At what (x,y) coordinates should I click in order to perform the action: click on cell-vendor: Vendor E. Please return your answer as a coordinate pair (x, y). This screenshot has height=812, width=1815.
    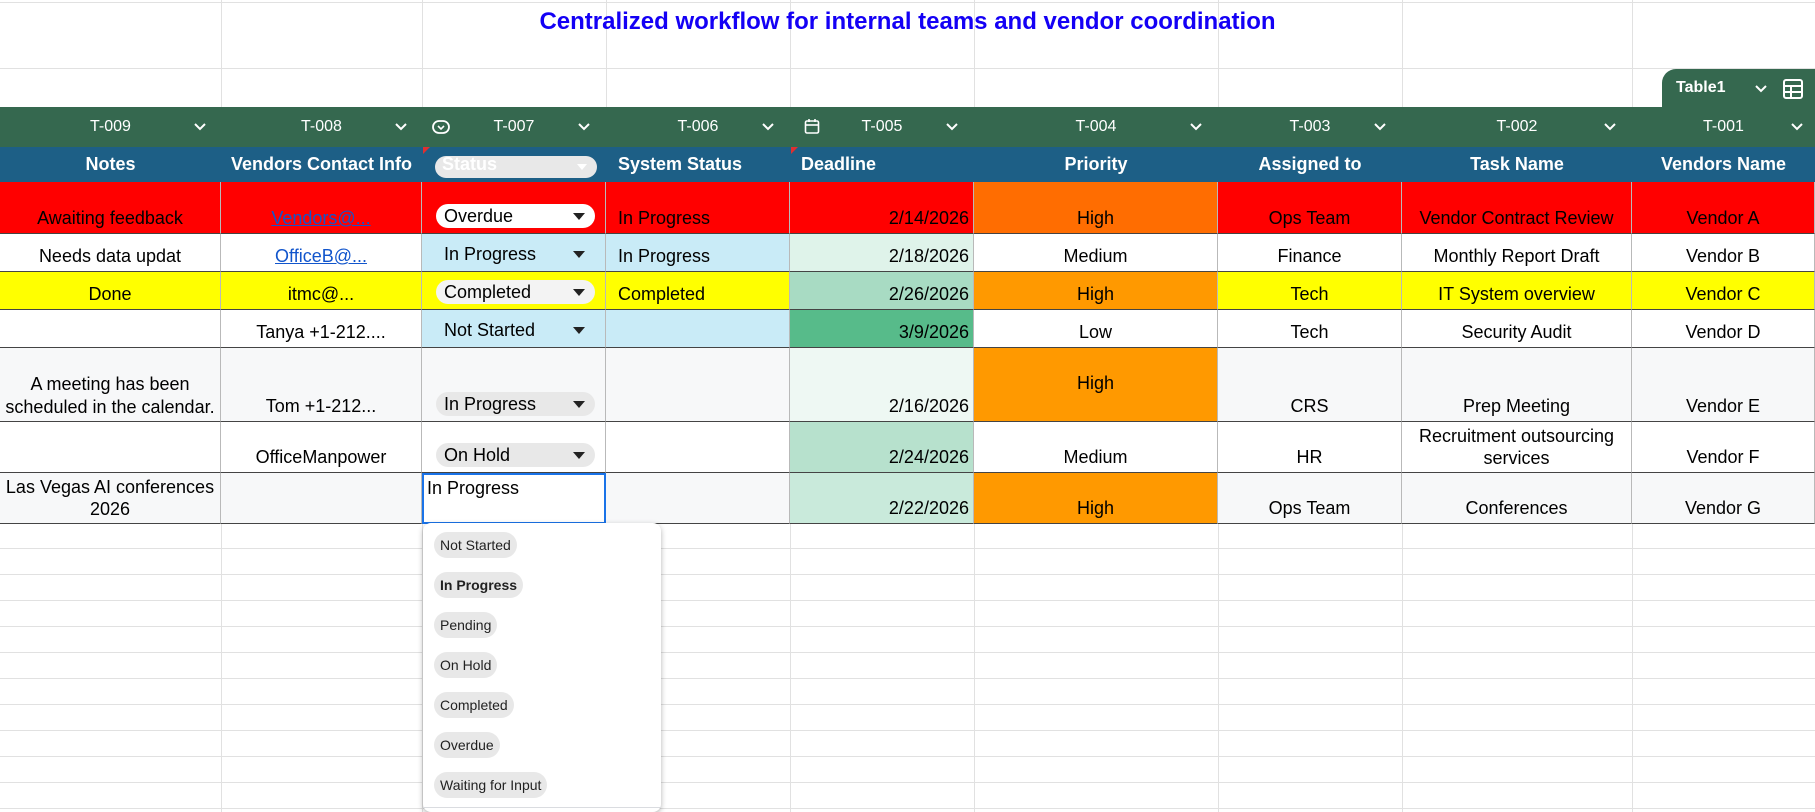
    Looking at the image, I should click on (1723, 385).